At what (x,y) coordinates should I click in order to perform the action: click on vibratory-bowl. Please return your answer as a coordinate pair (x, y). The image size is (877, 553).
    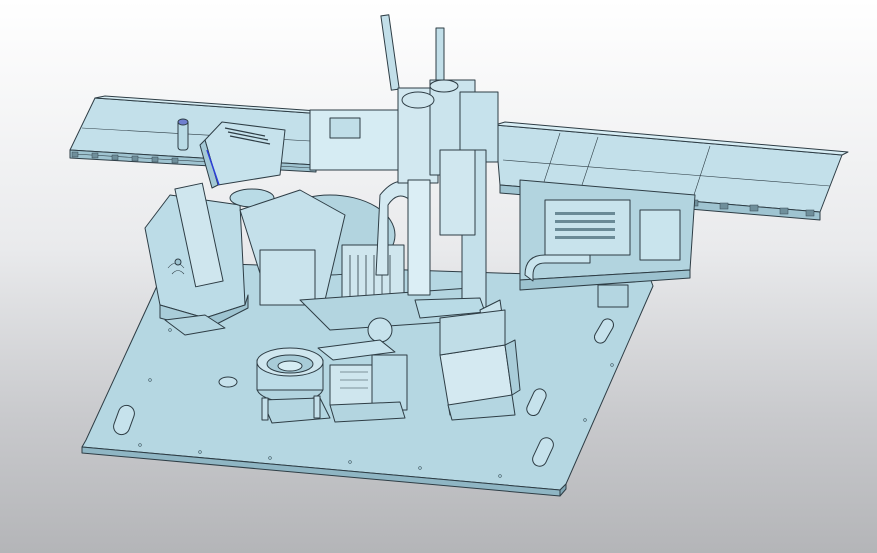
    Looking at the image, I should click on (293, 385).